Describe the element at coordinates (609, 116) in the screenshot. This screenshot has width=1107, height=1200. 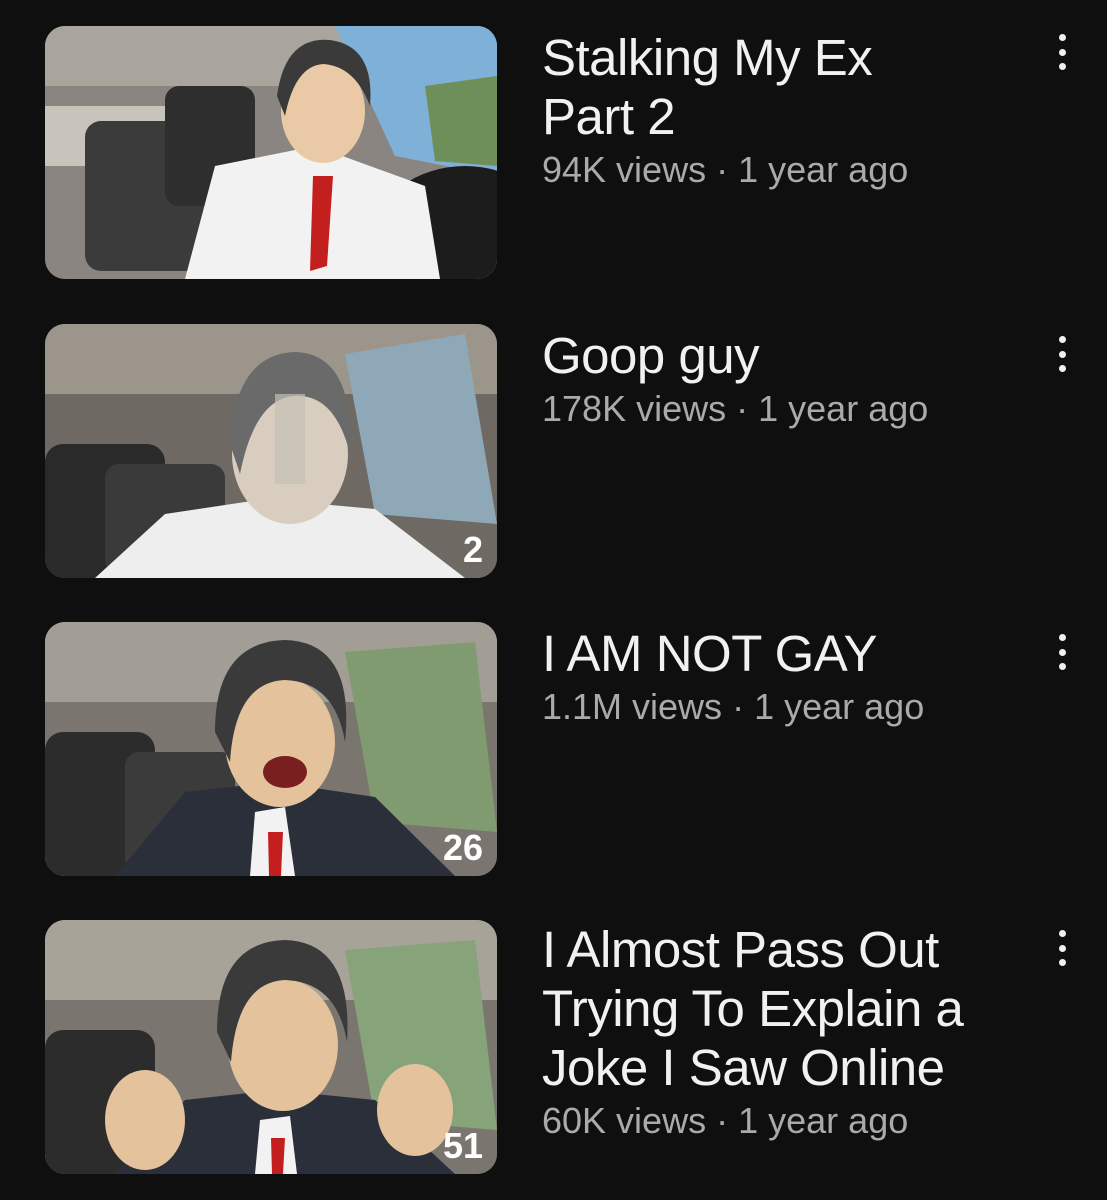
I see `title-line: Part 2` at that location.